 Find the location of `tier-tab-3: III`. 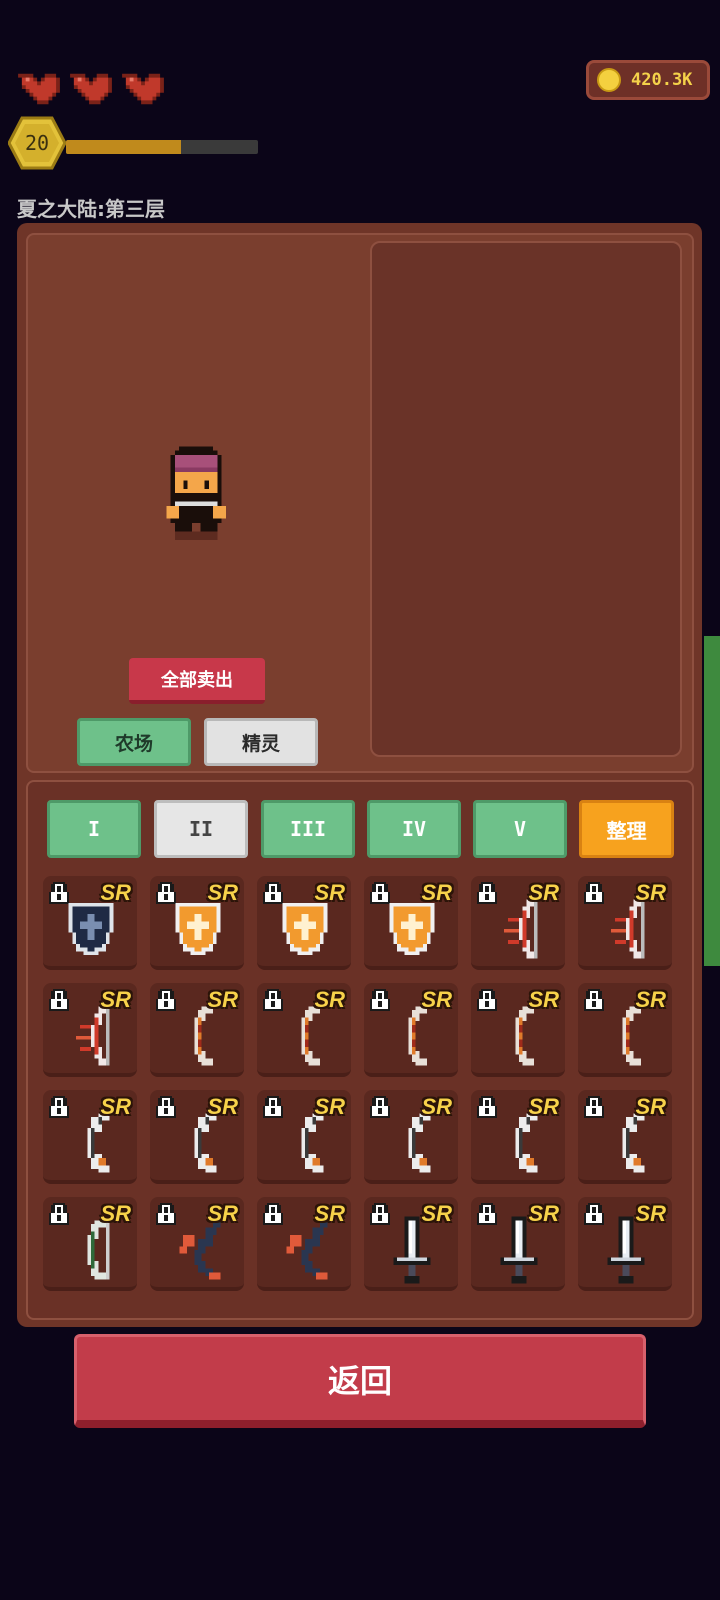

tier-tab-3: III is located at coordinates (308, 829).